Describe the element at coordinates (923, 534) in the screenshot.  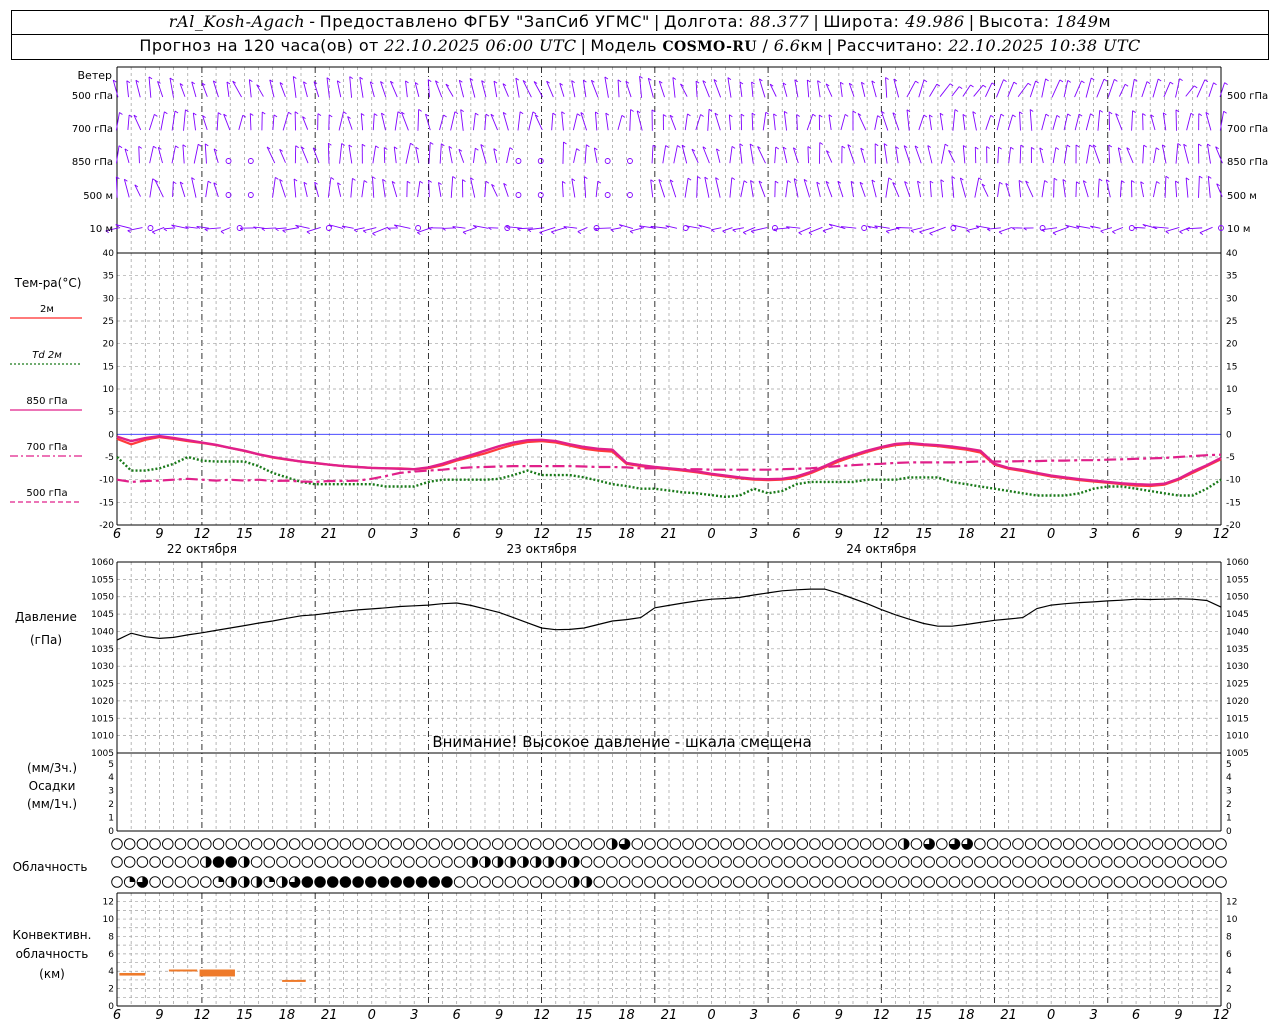
I see `hour-label-top: 15` at that location.